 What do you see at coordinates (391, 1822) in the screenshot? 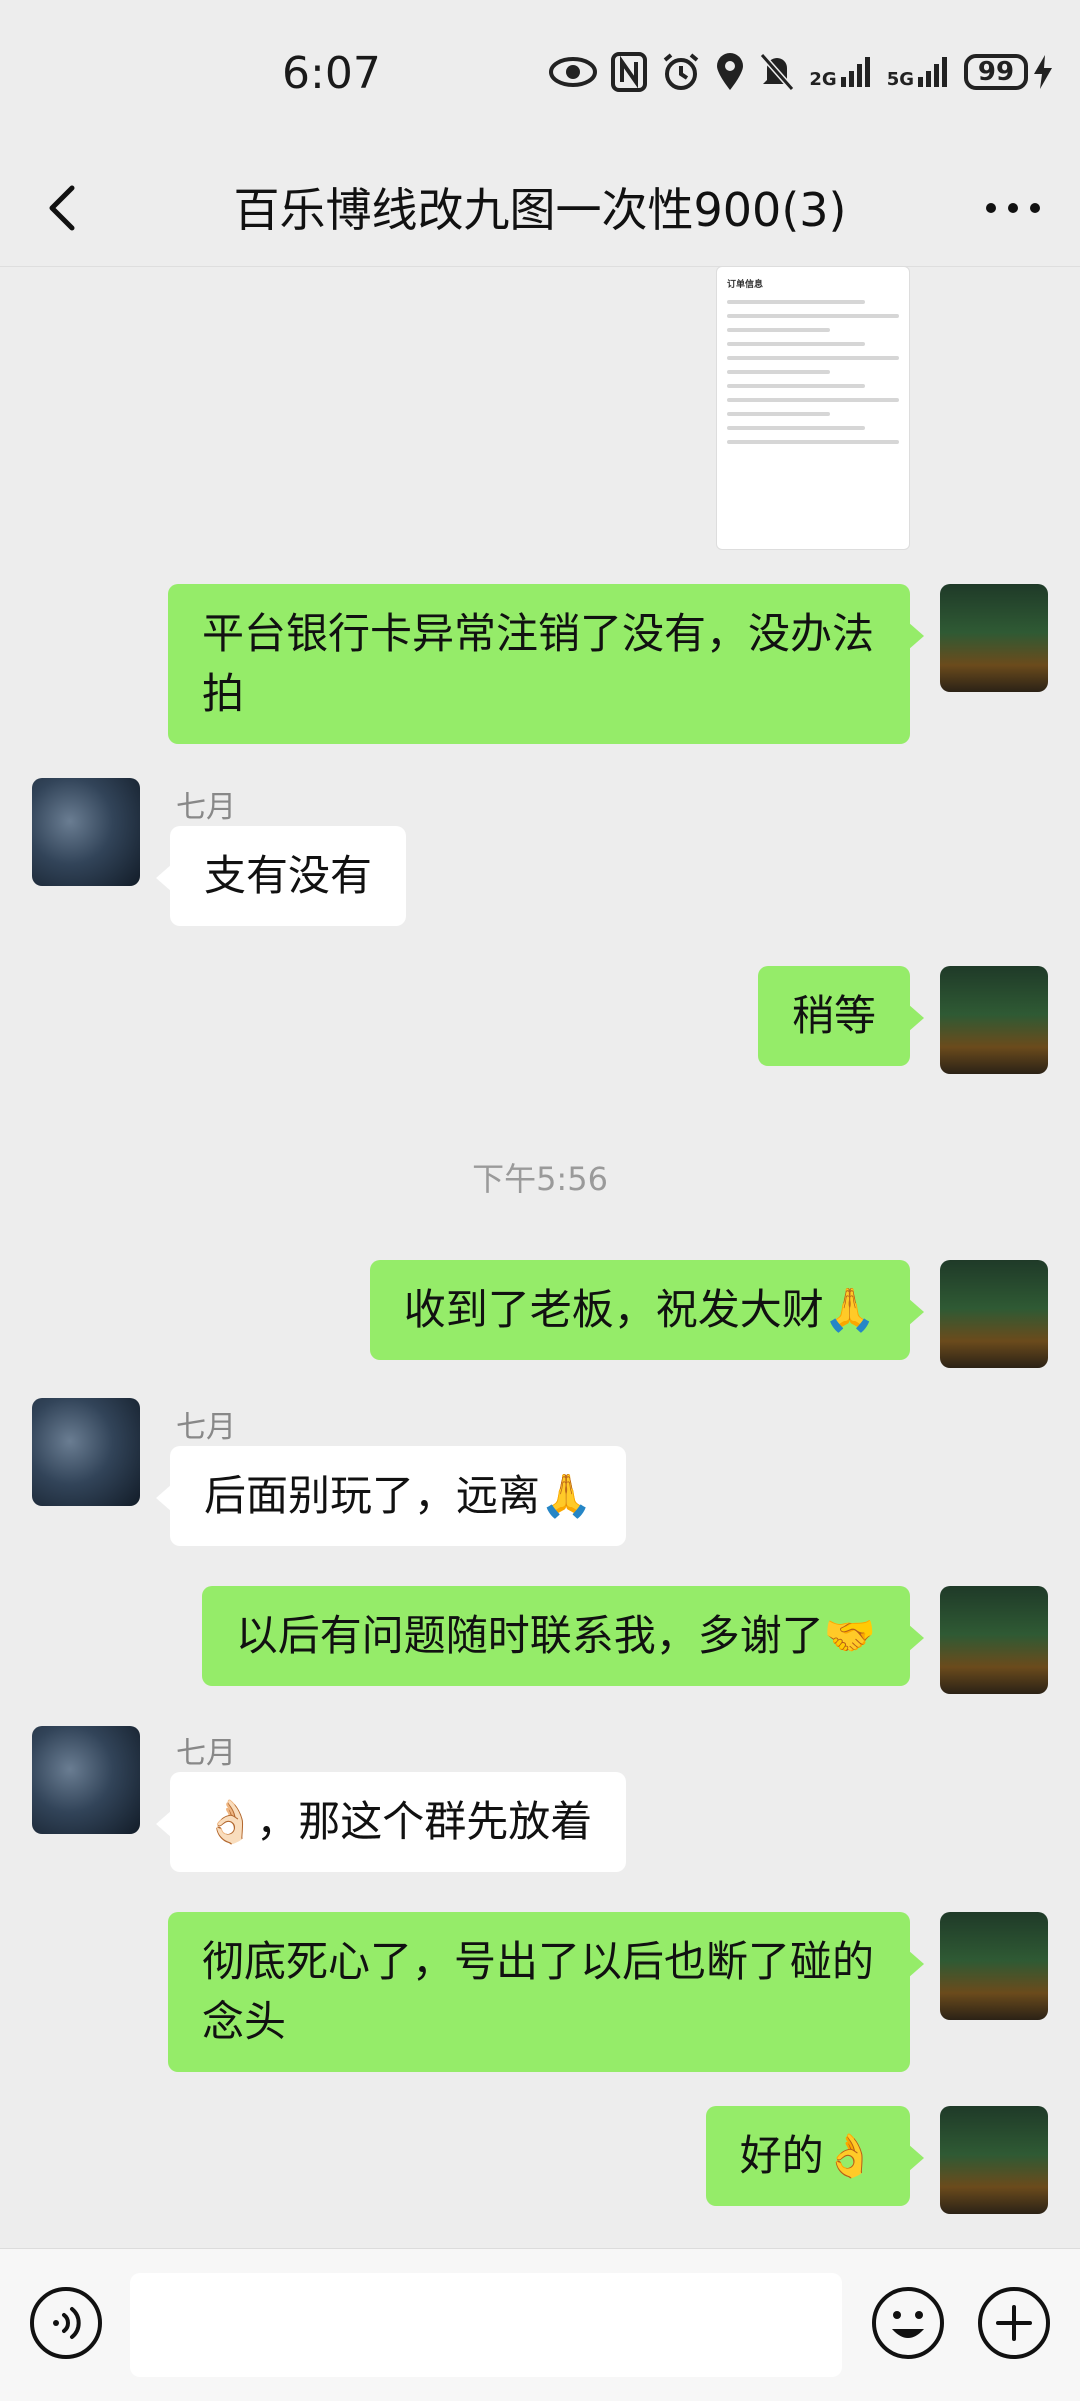
I see `contact-message-bubble: 👌🏻，那这个群先放着` at bounding box center [391, 1822].